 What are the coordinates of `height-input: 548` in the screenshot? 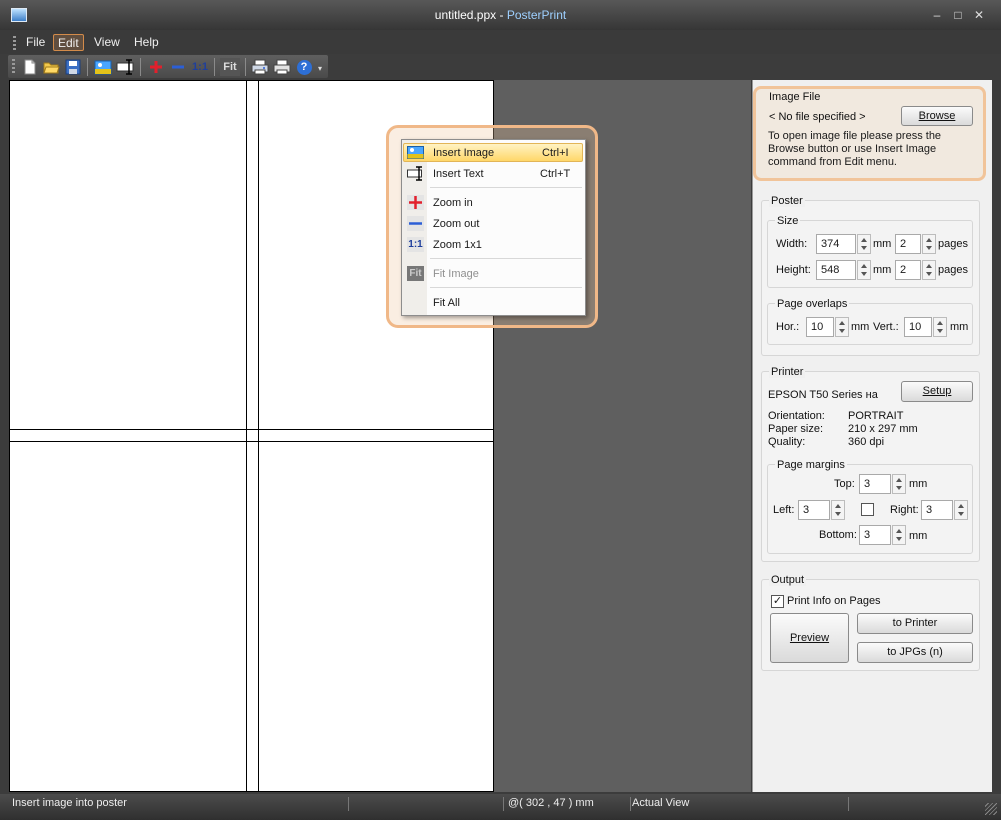 It's located at (836, 270).